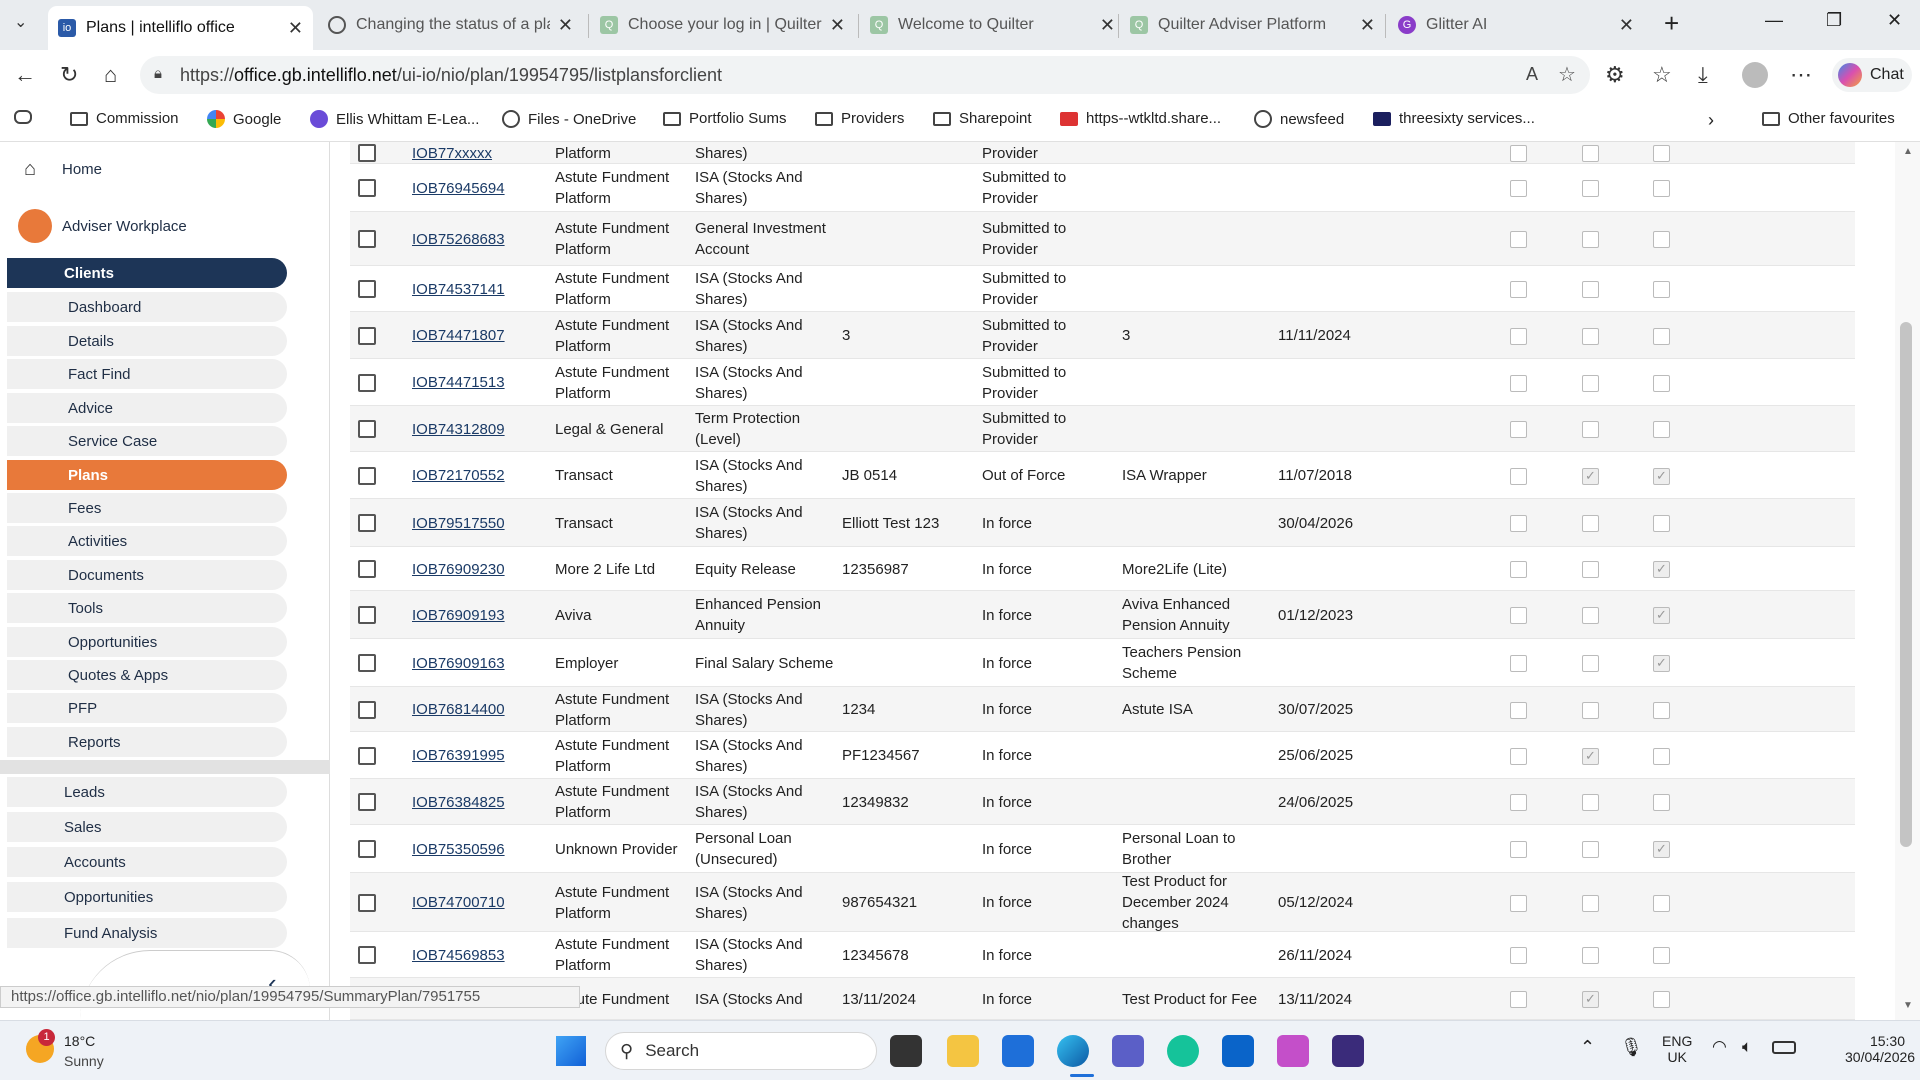 The image size is (1920, 1080). Describe the element at coordinates (1784, 1047) in the screenshot. I see `battery-icon` at that location.